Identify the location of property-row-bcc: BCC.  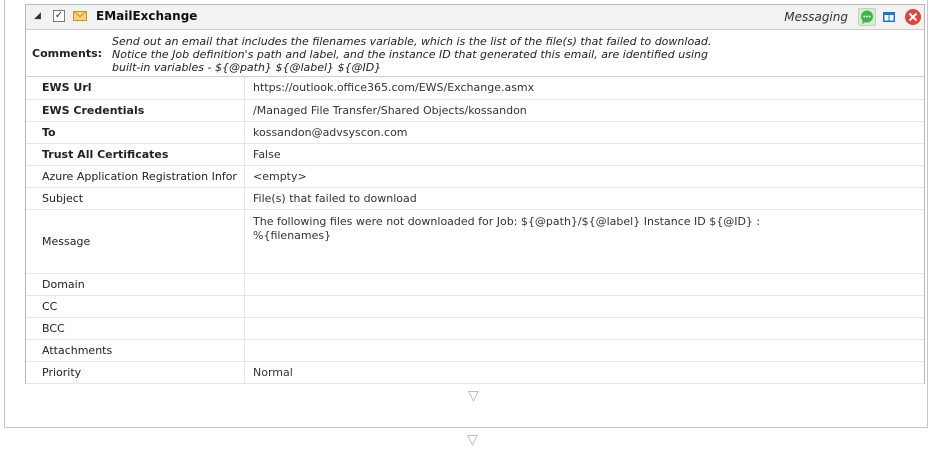
(475, 328).